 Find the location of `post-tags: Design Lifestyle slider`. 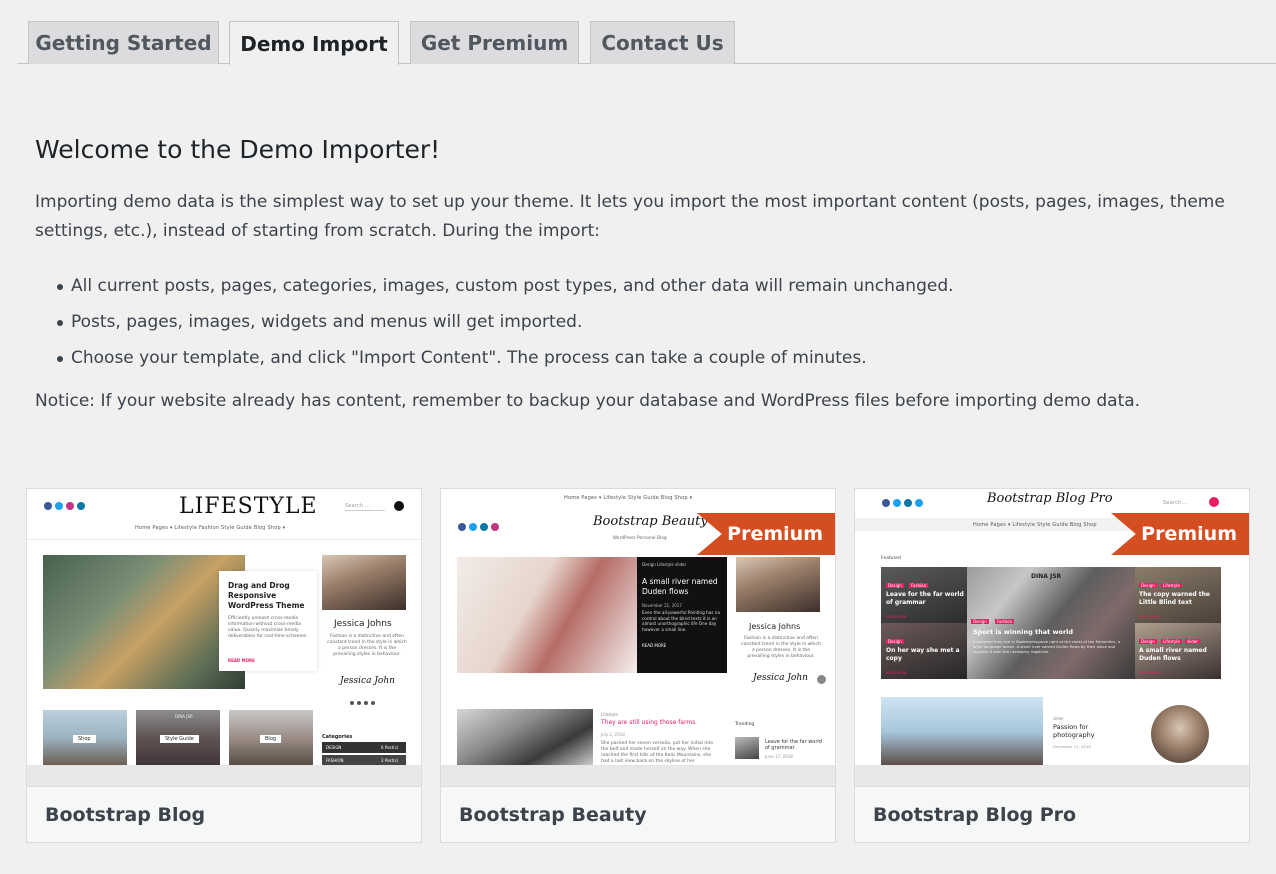

post-tags: Design Lifestyle slider is located at coordinates (664, 564).